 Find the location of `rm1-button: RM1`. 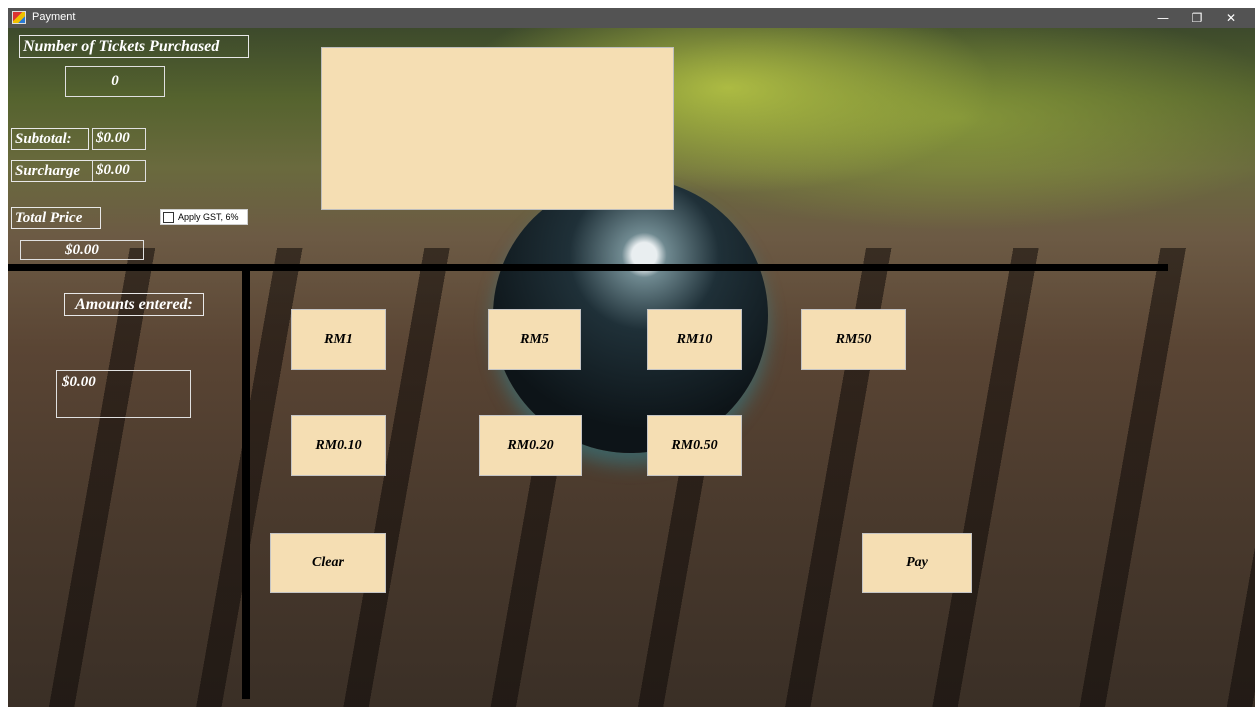

rm1-button: RM1 is located at coordinates (338, 339).